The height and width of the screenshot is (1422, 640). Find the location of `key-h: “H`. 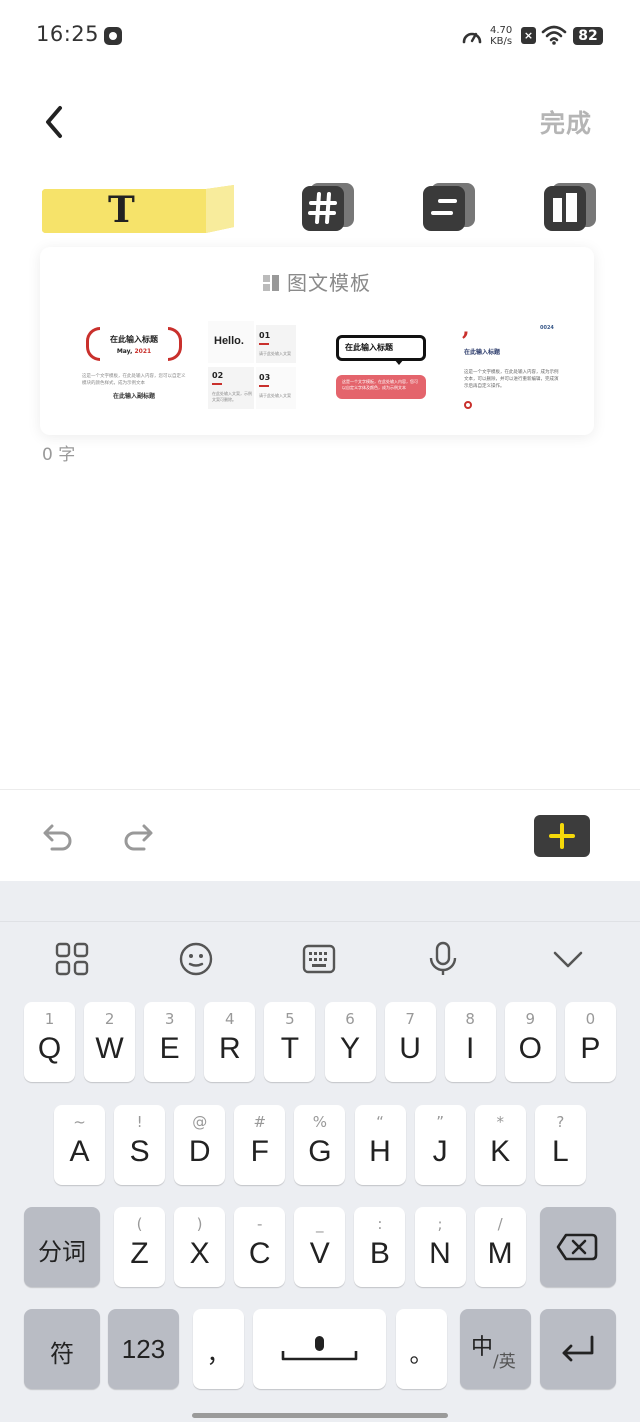

key-h: “H is located at coordinates (380, 1145).